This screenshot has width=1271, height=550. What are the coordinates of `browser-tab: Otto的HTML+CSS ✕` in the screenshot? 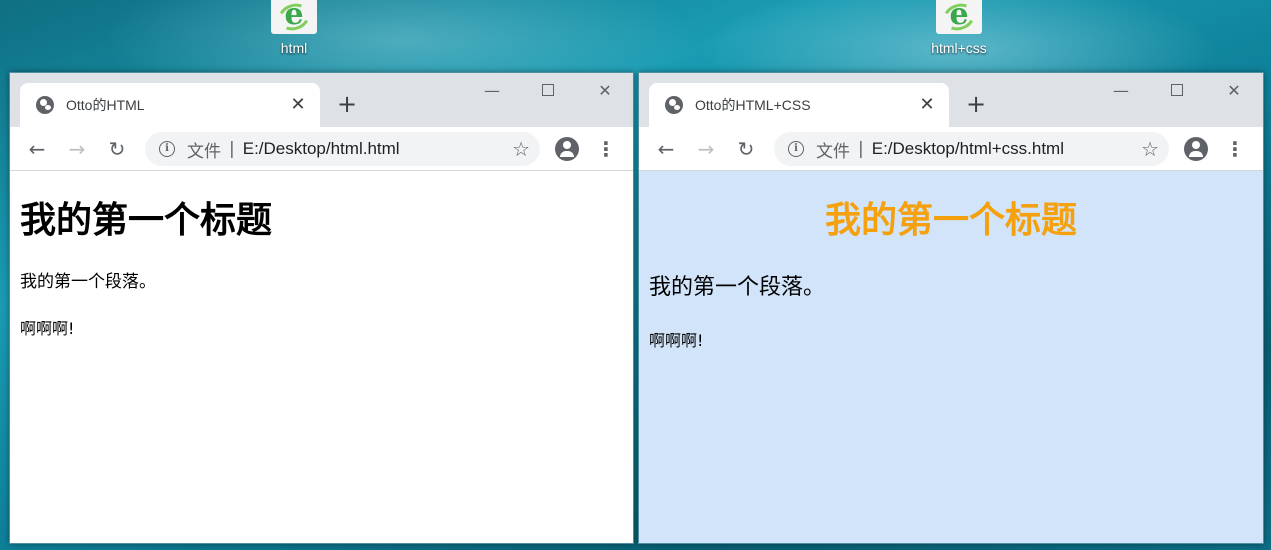 It's located at (799, 105).